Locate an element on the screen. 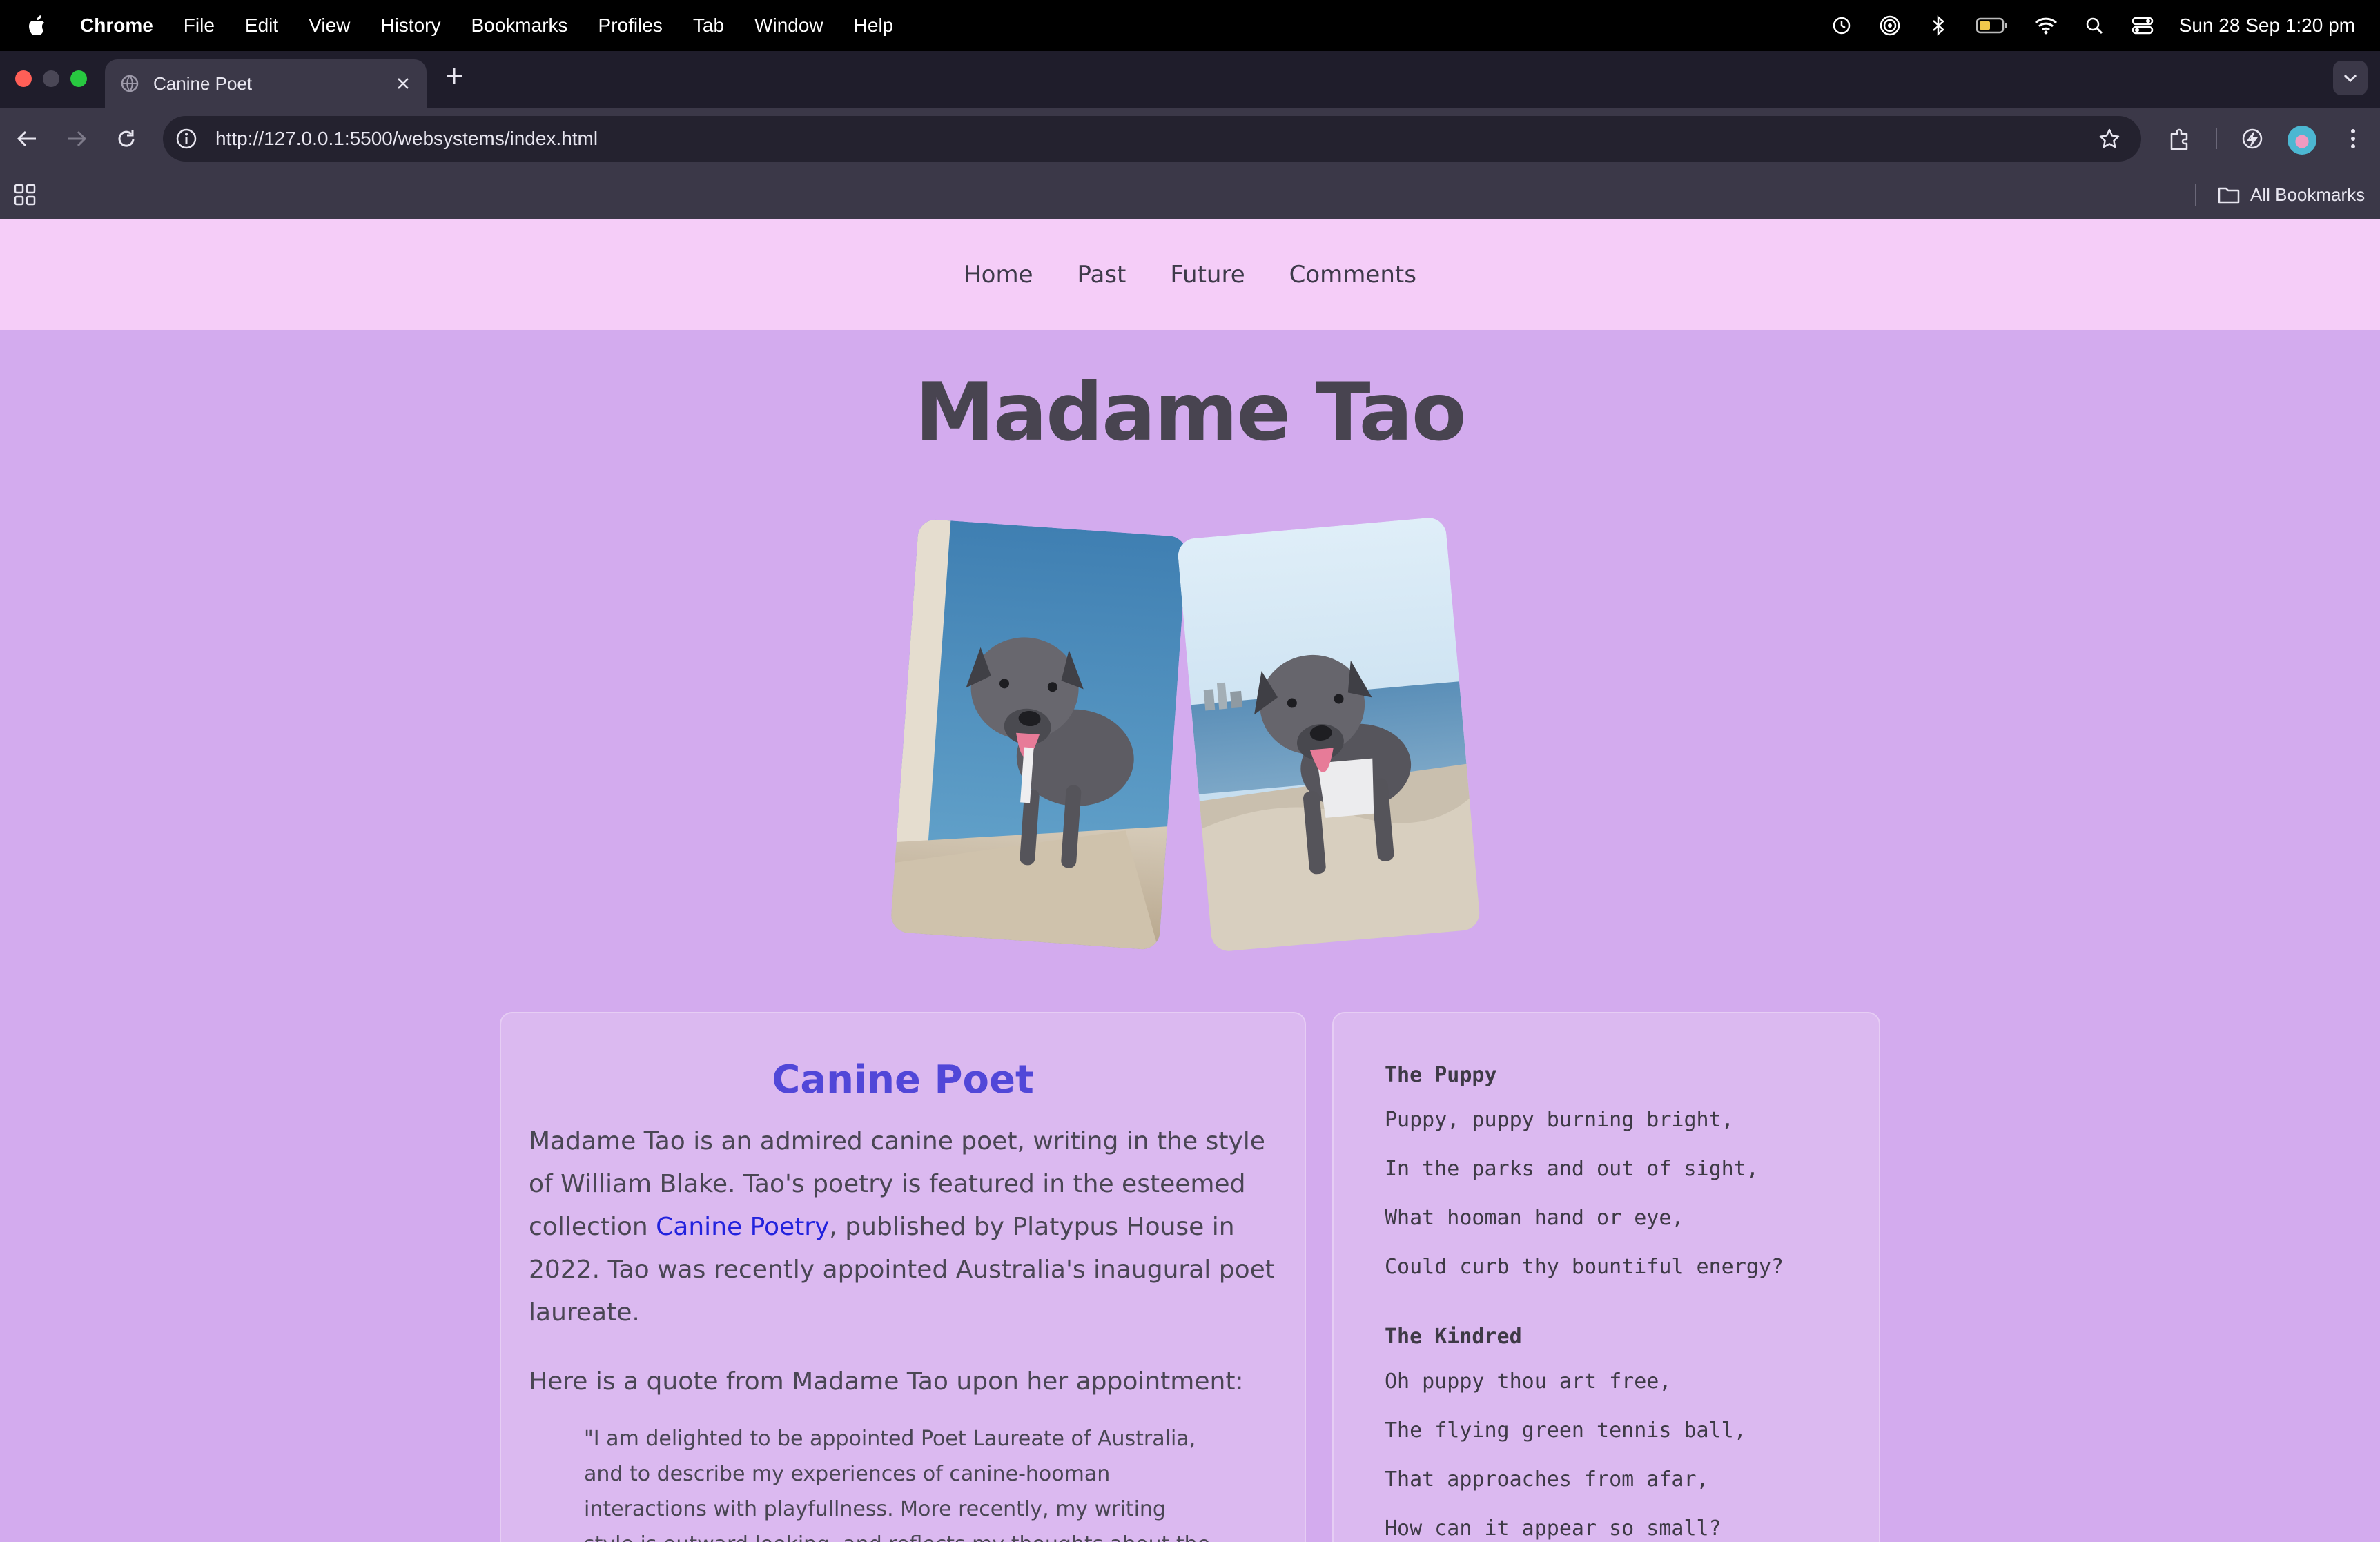 This screenshot has height=1542, width=2380. dog-photo-left is located at coordinates (1039, 734).